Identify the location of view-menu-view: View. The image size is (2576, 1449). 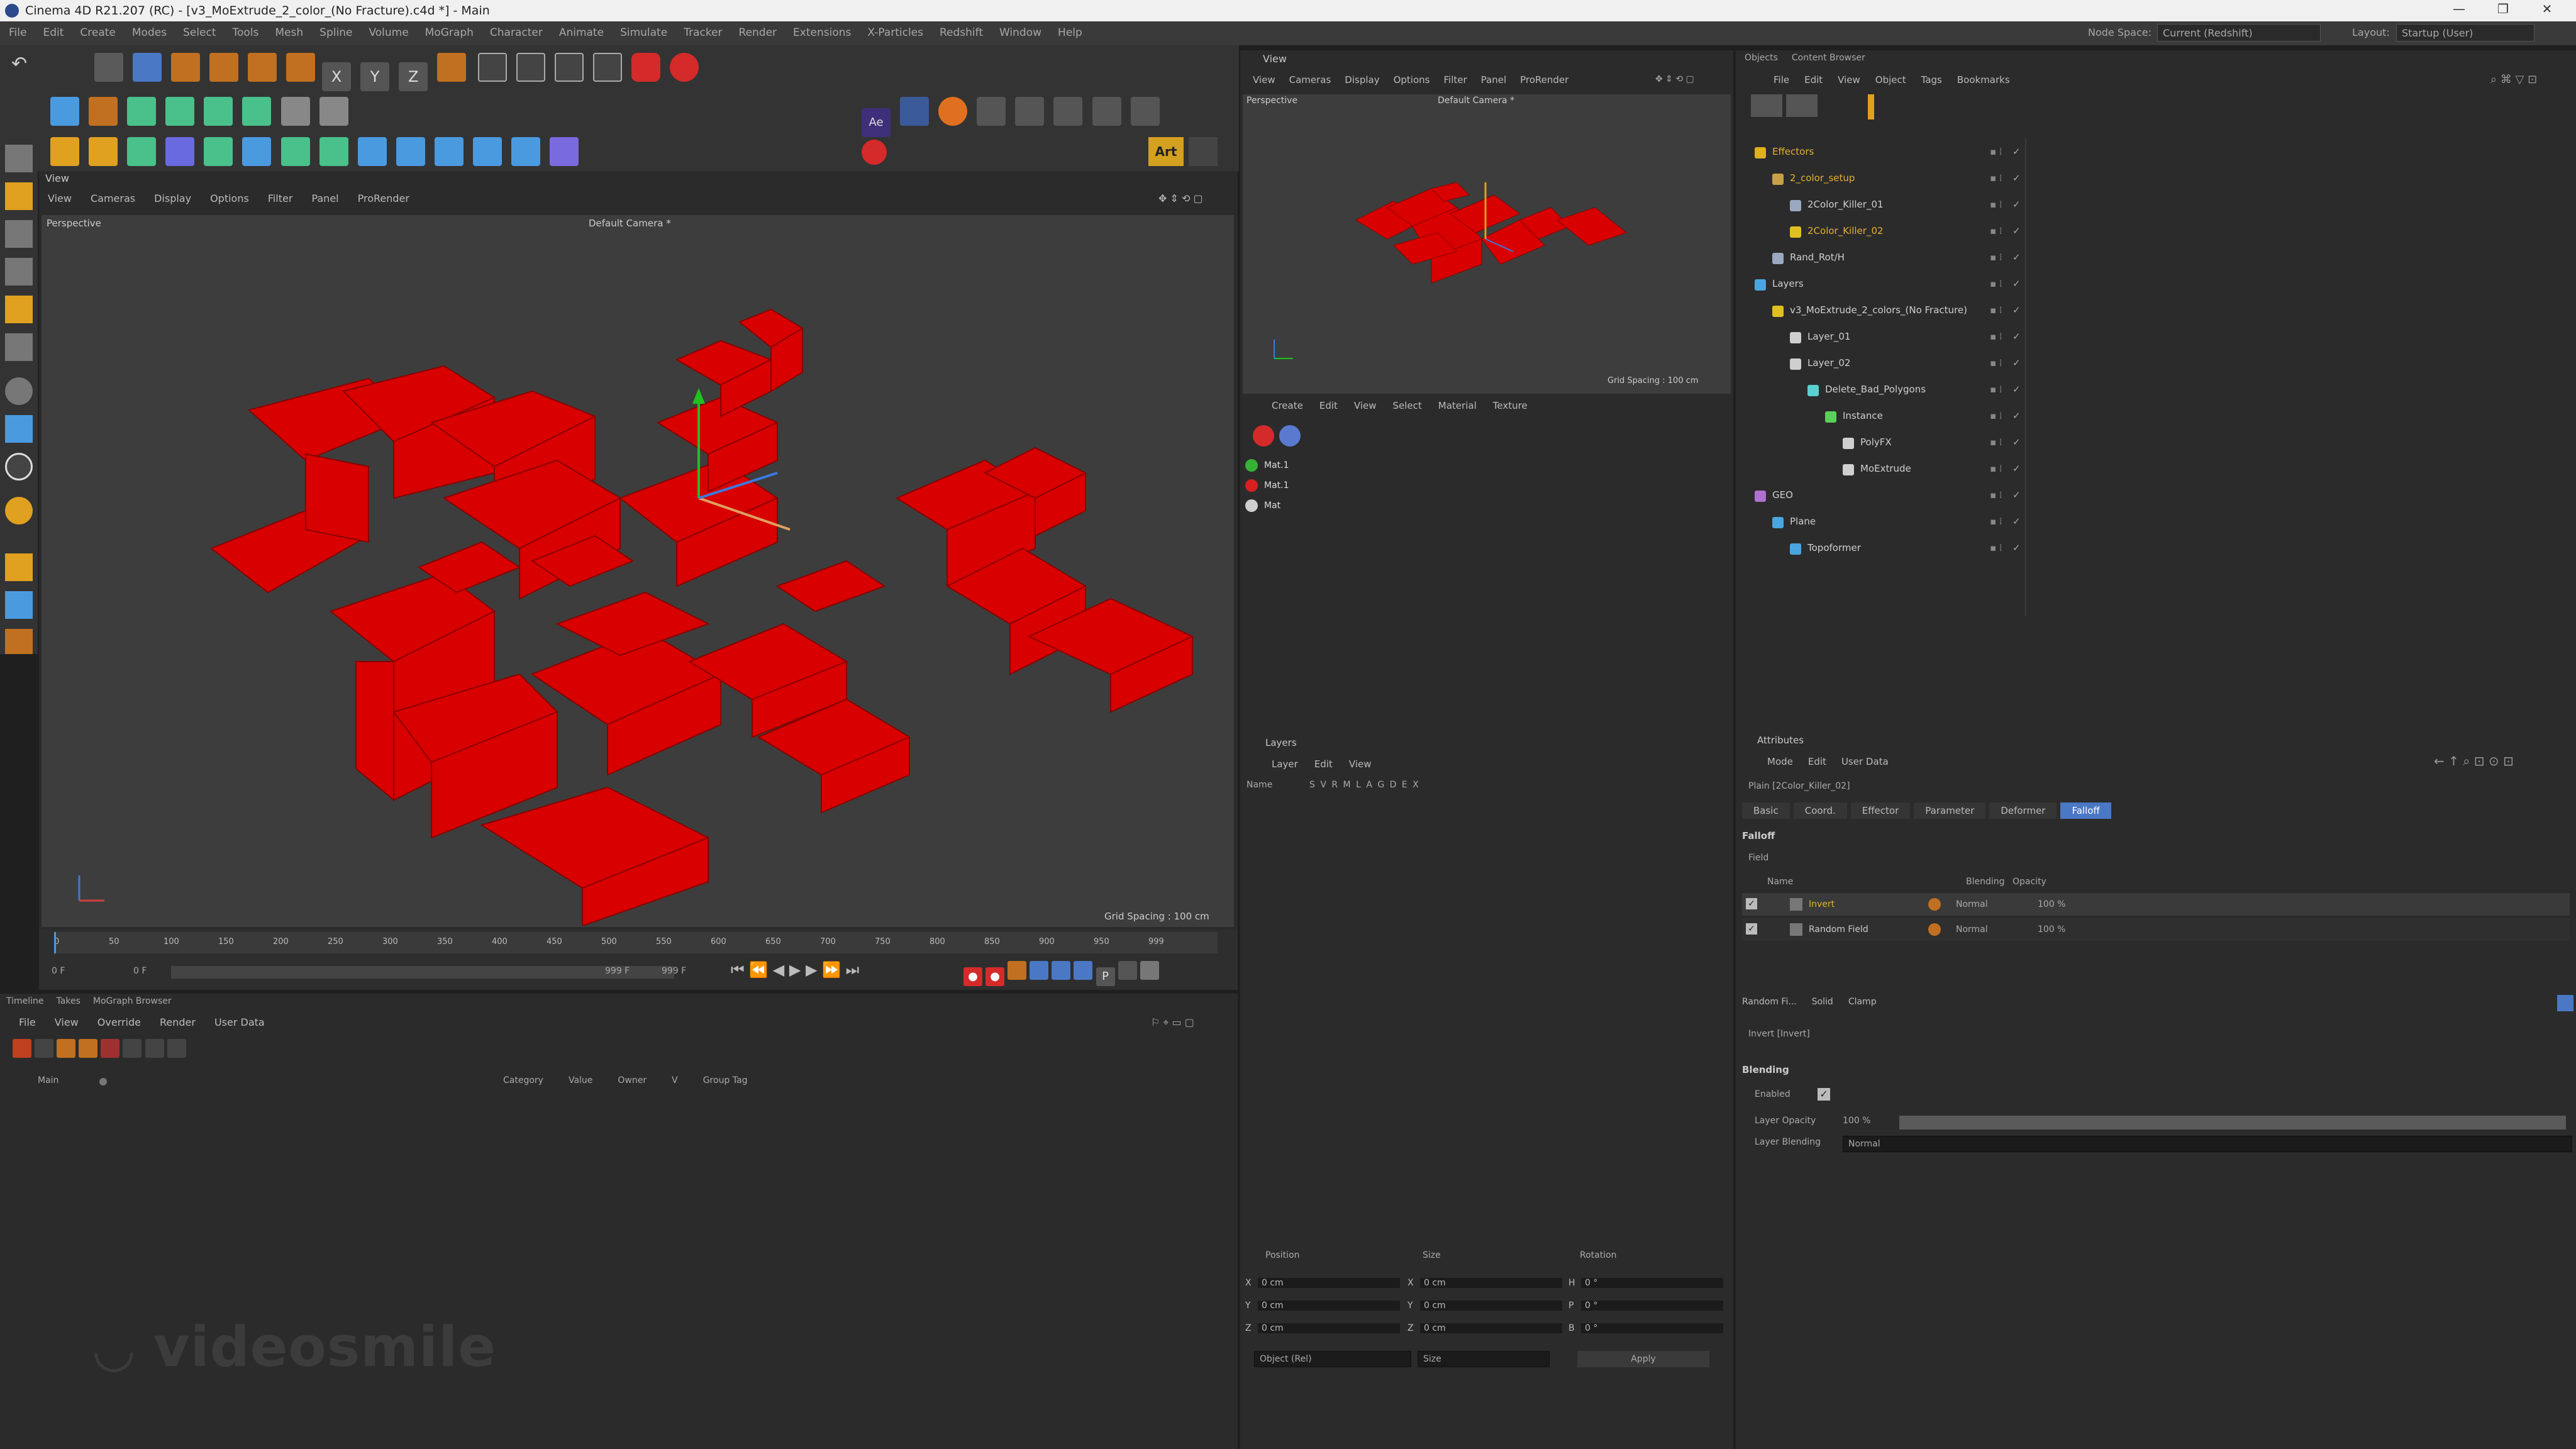
(60, 198).